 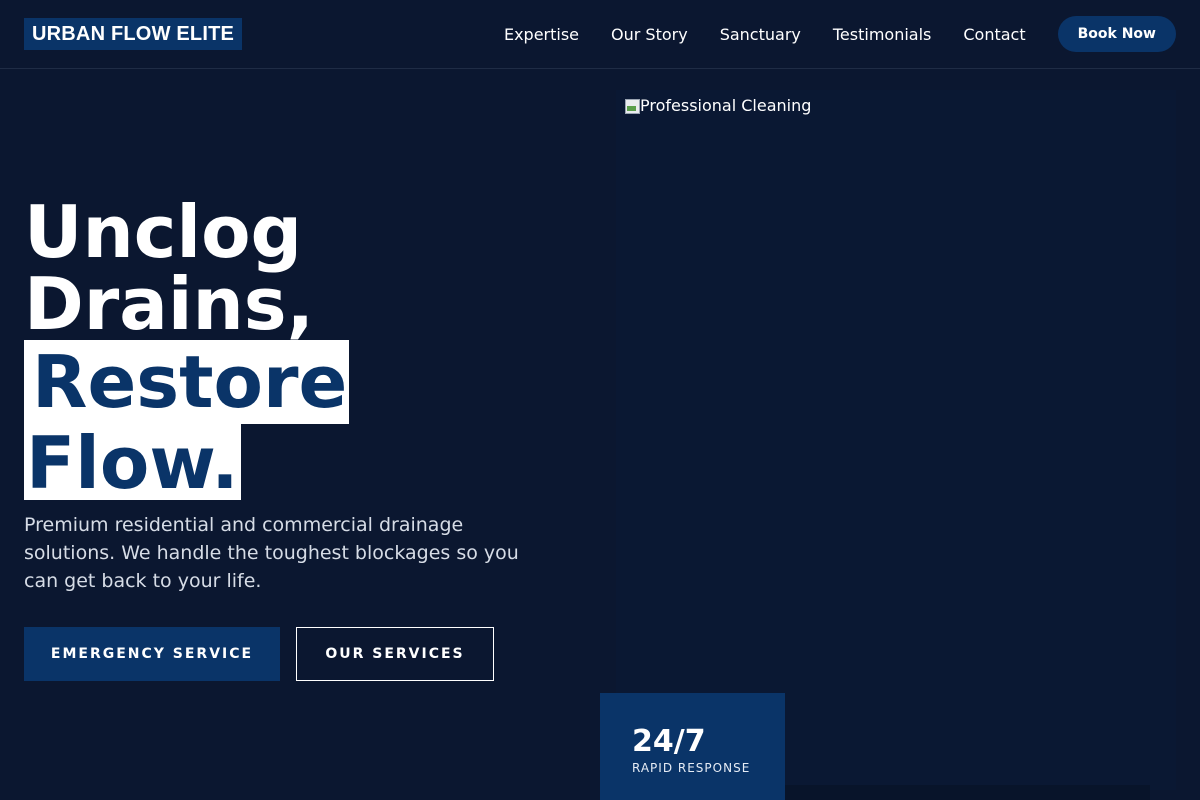 What do you see at coordinates (994, 34) in the screenshot?
I see `nav-link-contact: Contact` at bounding box center [994, 34].